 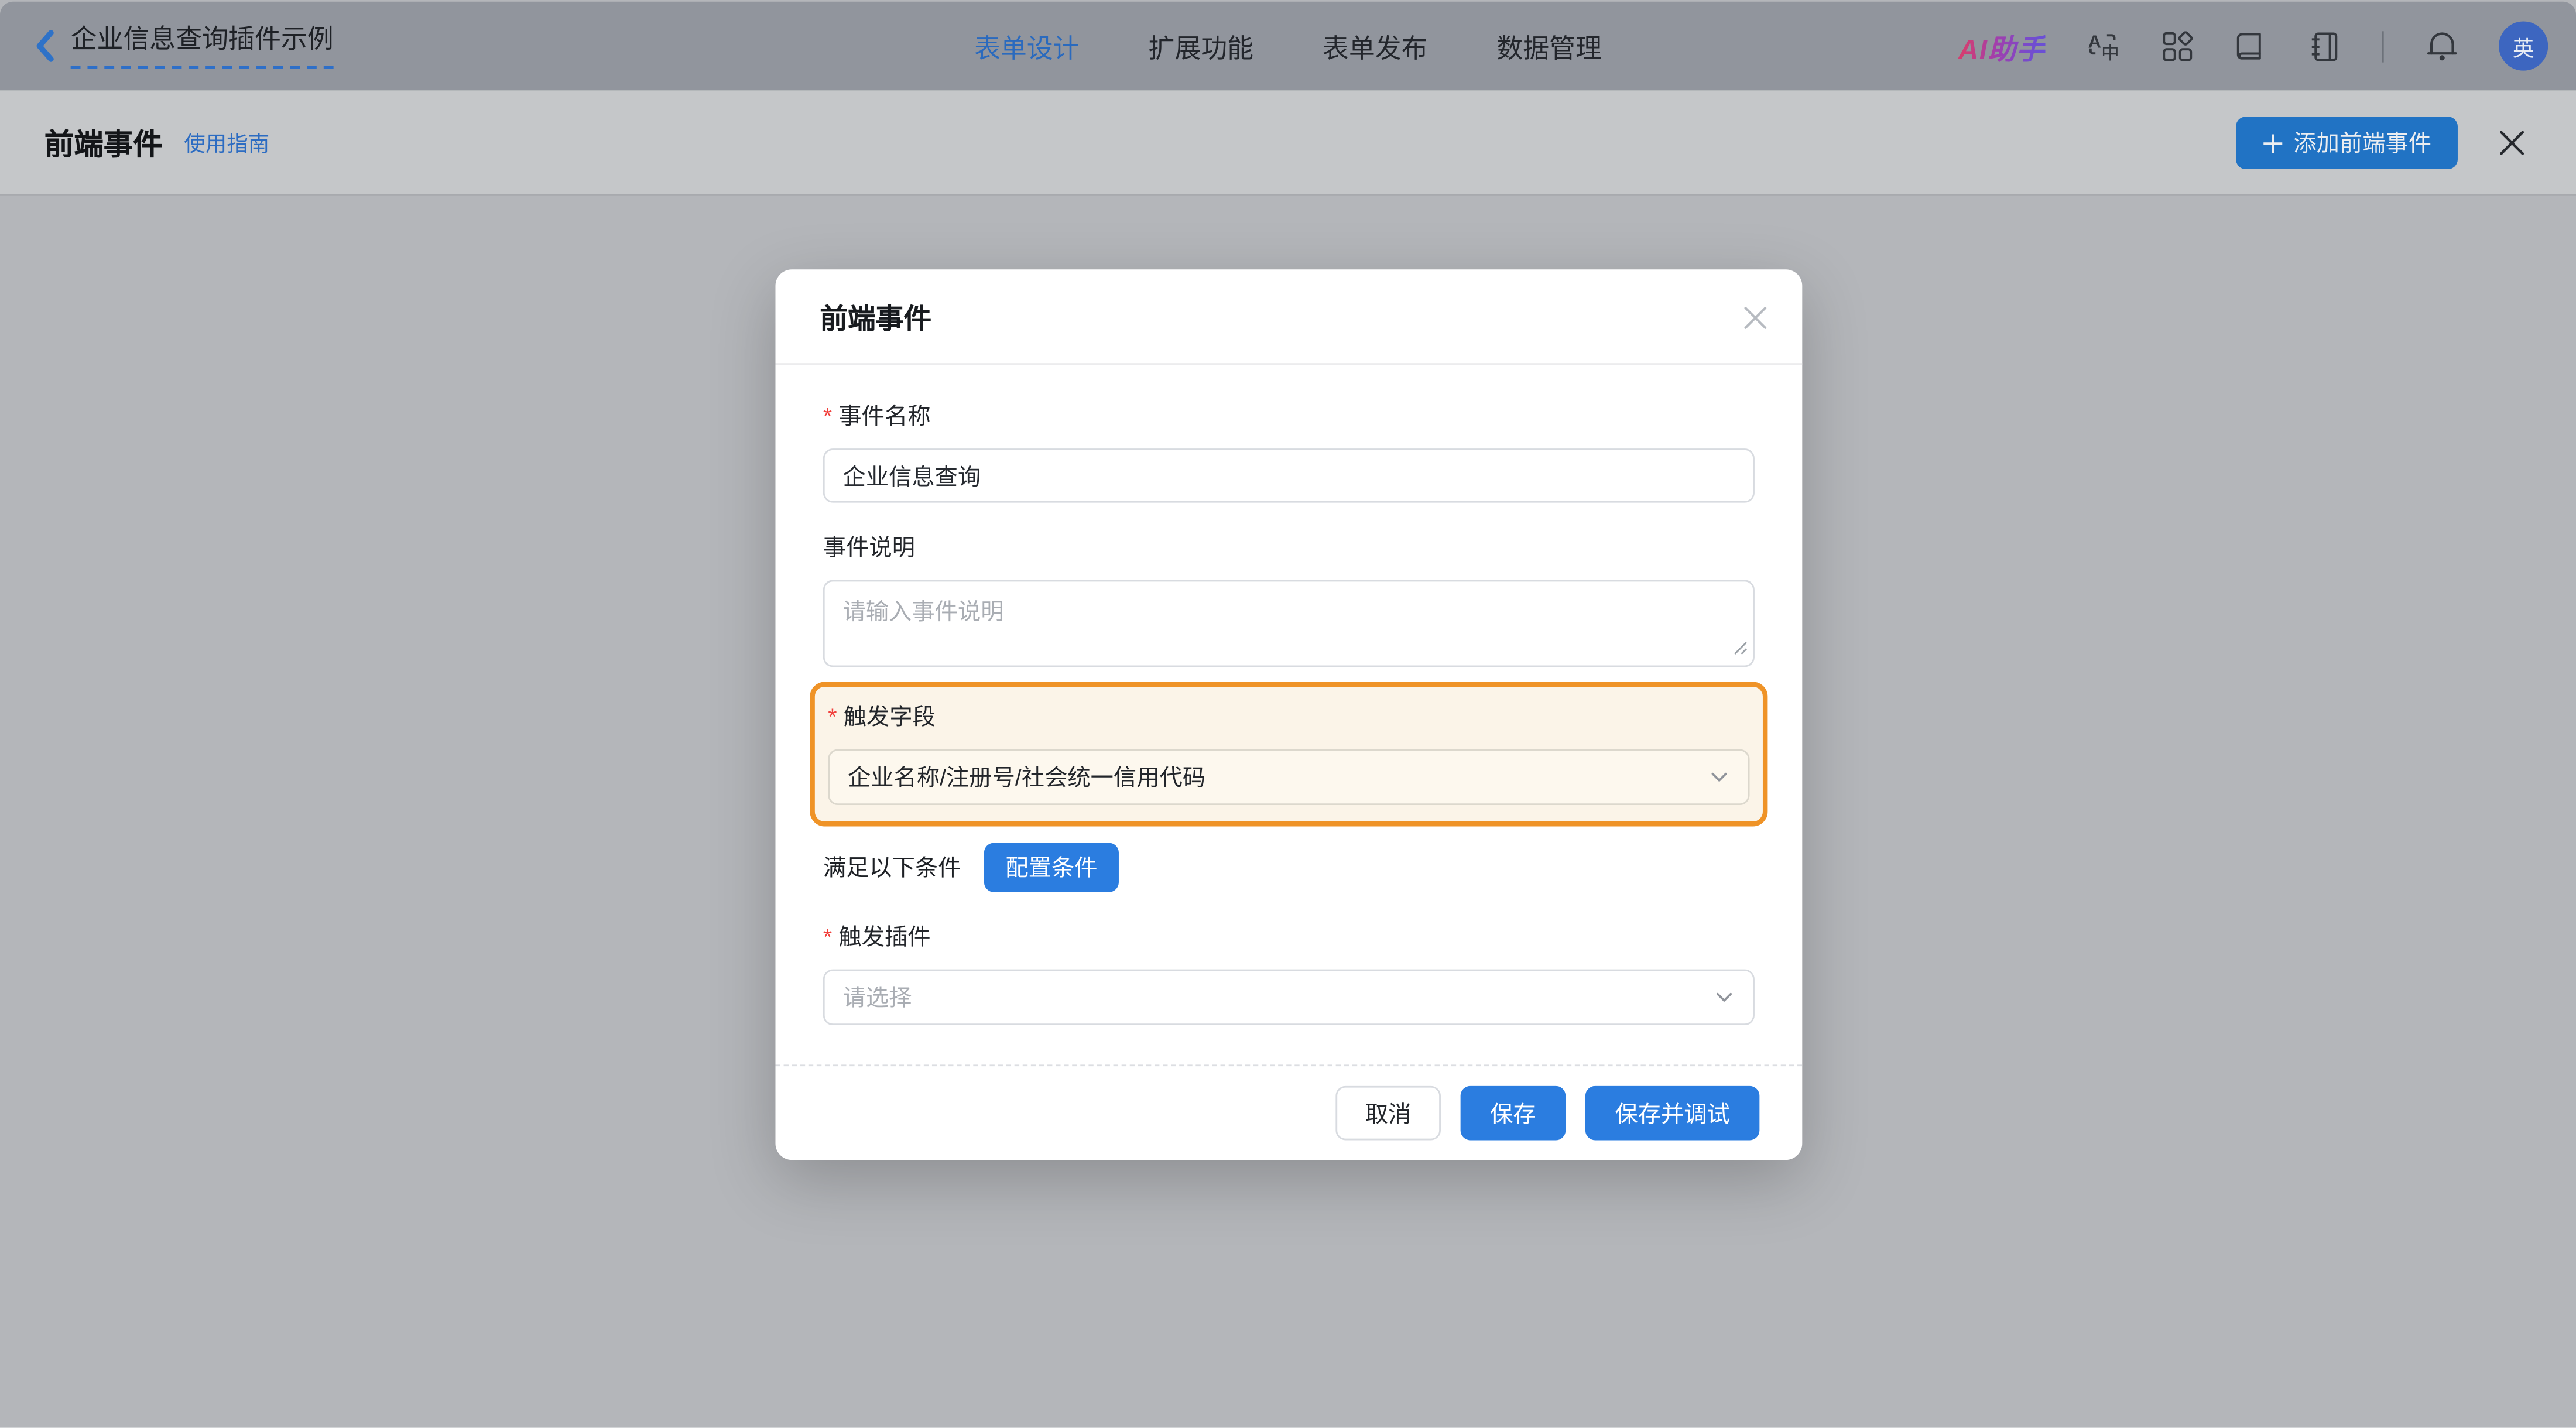 What do you see at coordinates (2441, 46) in the screenshot?
I see `notification-bell-icon` at bounding box center [2441, 46].